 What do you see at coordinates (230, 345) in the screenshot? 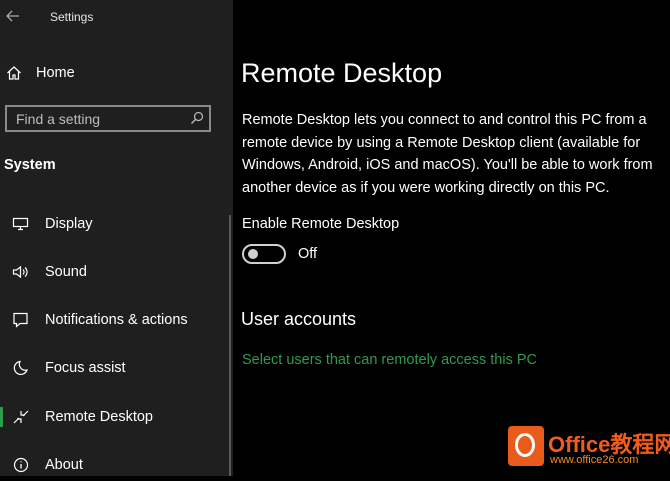
I see `sidebar-scrollbar` at bounding box center [230, 345].